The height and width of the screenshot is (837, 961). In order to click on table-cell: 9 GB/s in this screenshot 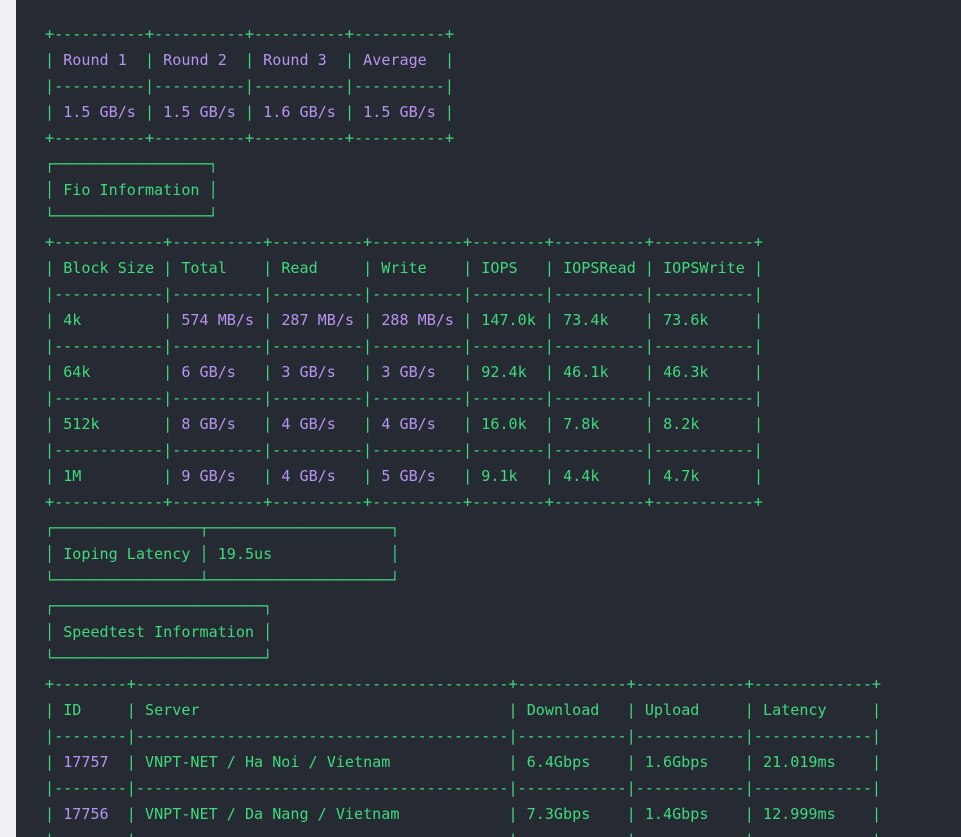, I will do `click(208, 476)`.